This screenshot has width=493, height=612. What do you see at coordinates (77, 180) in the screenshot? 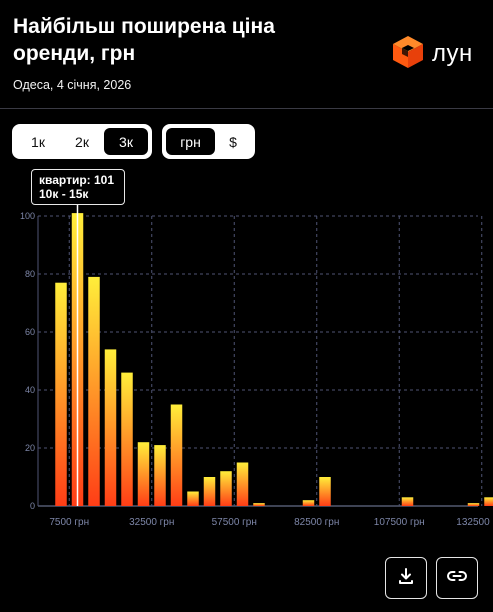
I see `tooltip-count: квартир: 101` at bounding box center [77, 180].